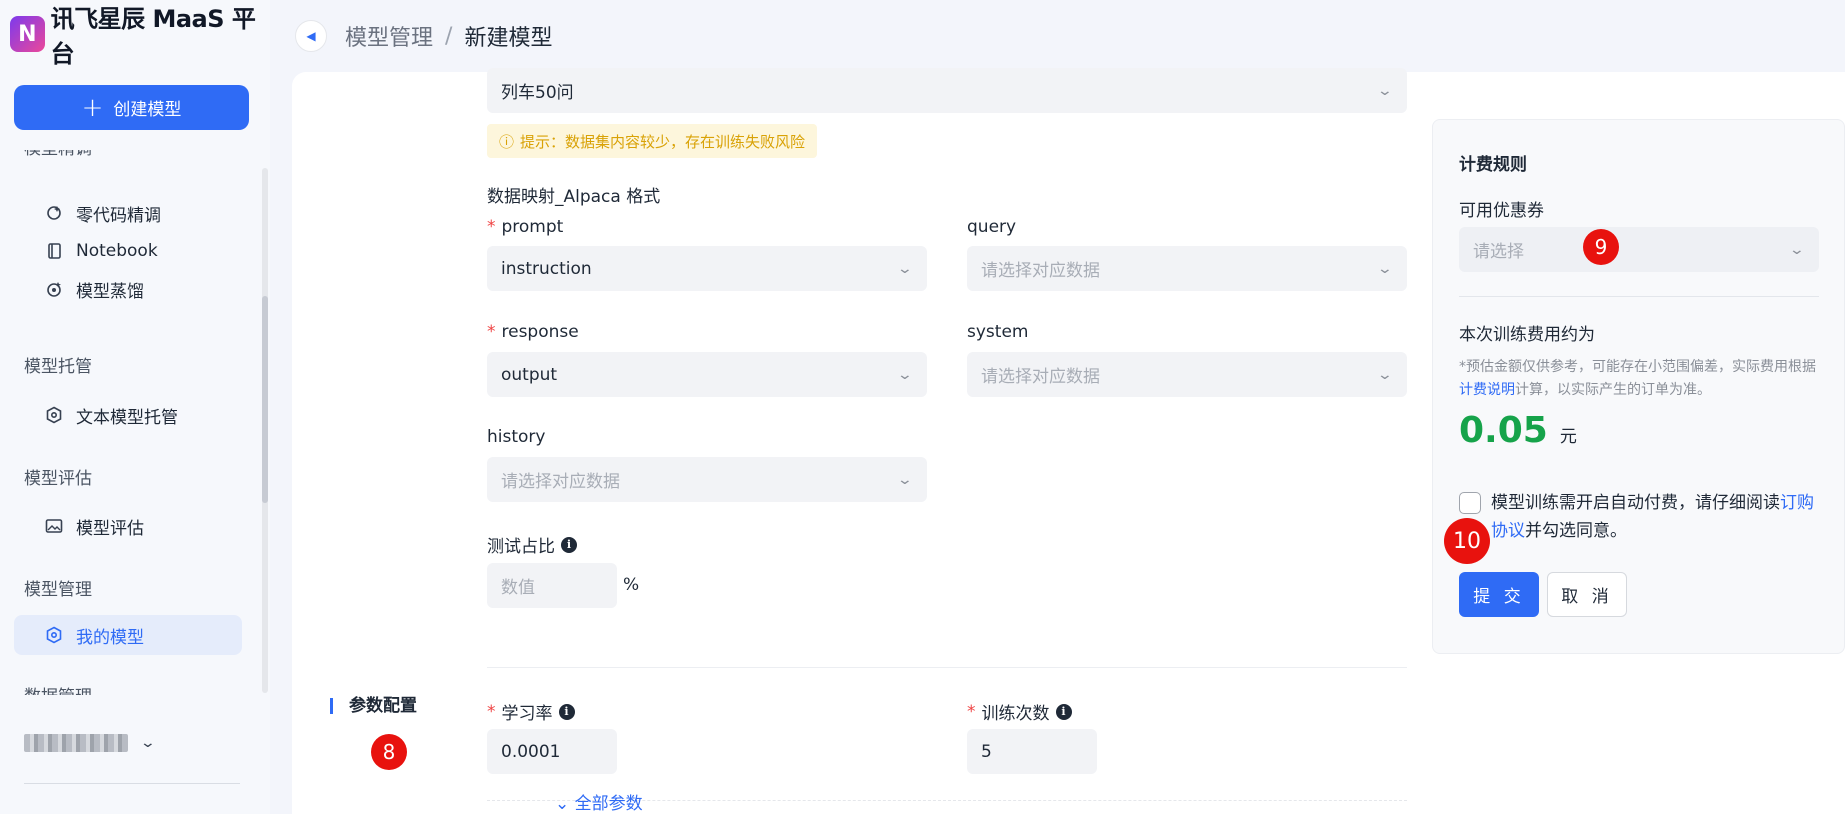  What do you see at coordinates (54, 289) in the screenshot?
I see `distill-icon` at bounding box center [54, 289].